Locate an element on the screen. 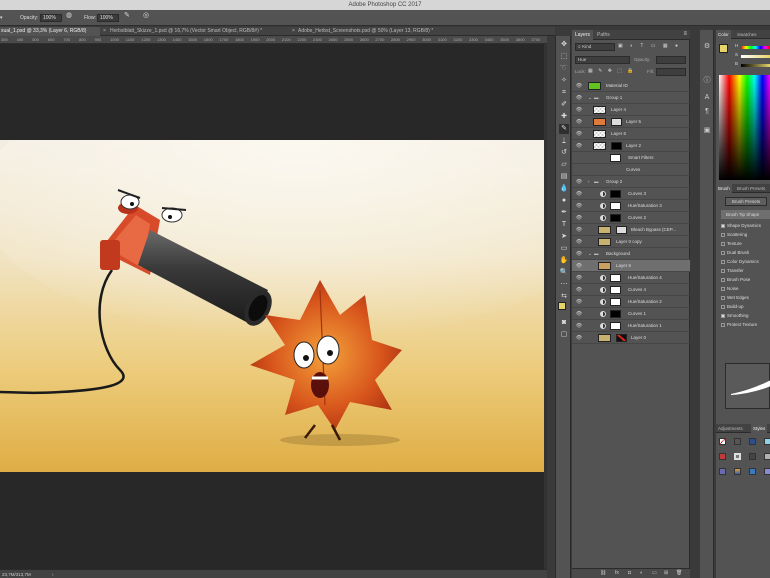  layer-fill-field is located at coordinates (671, 72).